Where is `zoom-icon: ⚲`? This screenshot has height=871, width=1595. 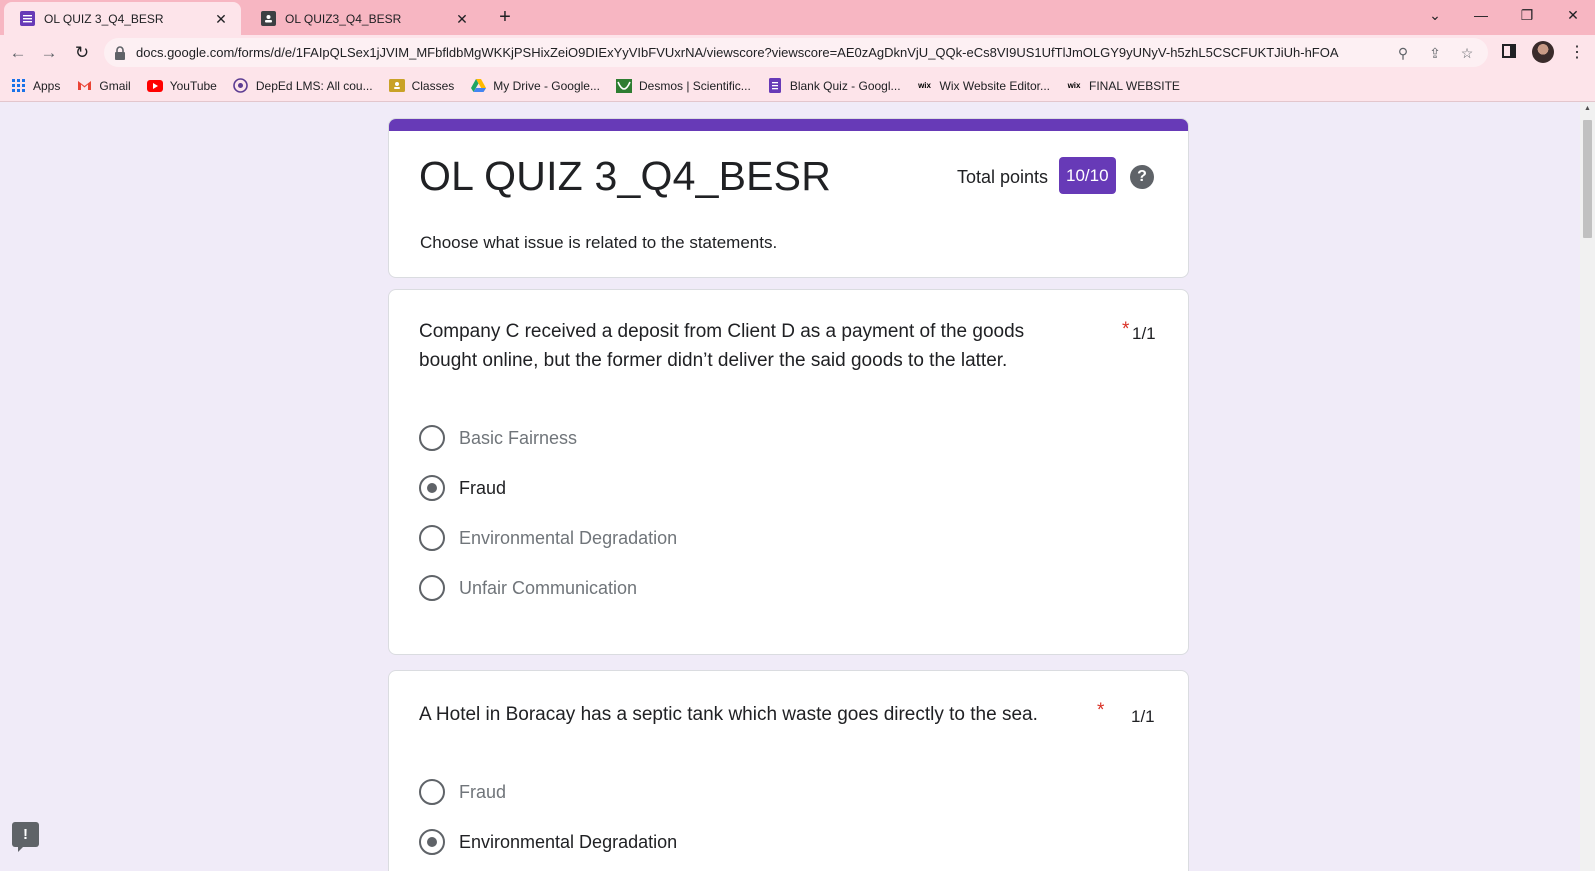
zoom-icon: ⚲ is located at coordinates (1403, 53).